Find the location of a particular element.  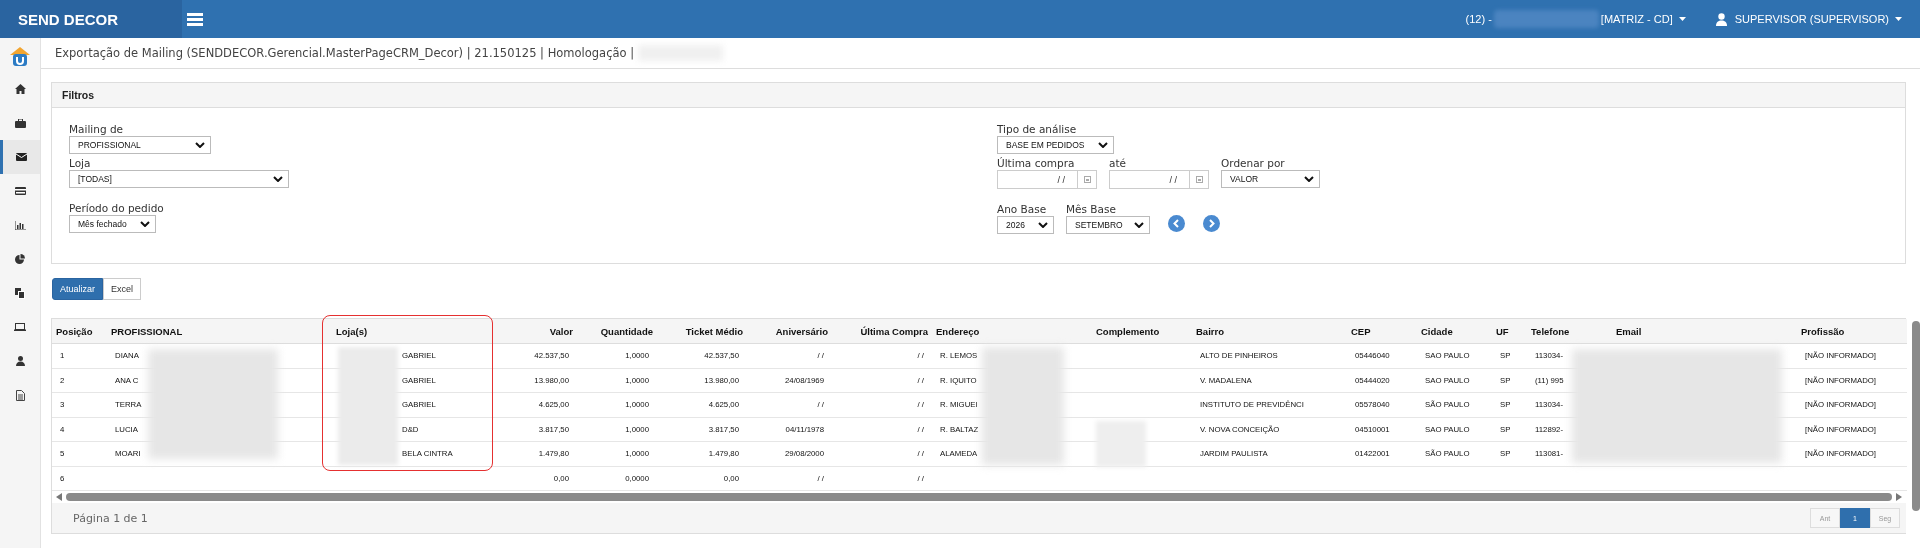

column-header: Profissão is located at coordinates (1823, 331).